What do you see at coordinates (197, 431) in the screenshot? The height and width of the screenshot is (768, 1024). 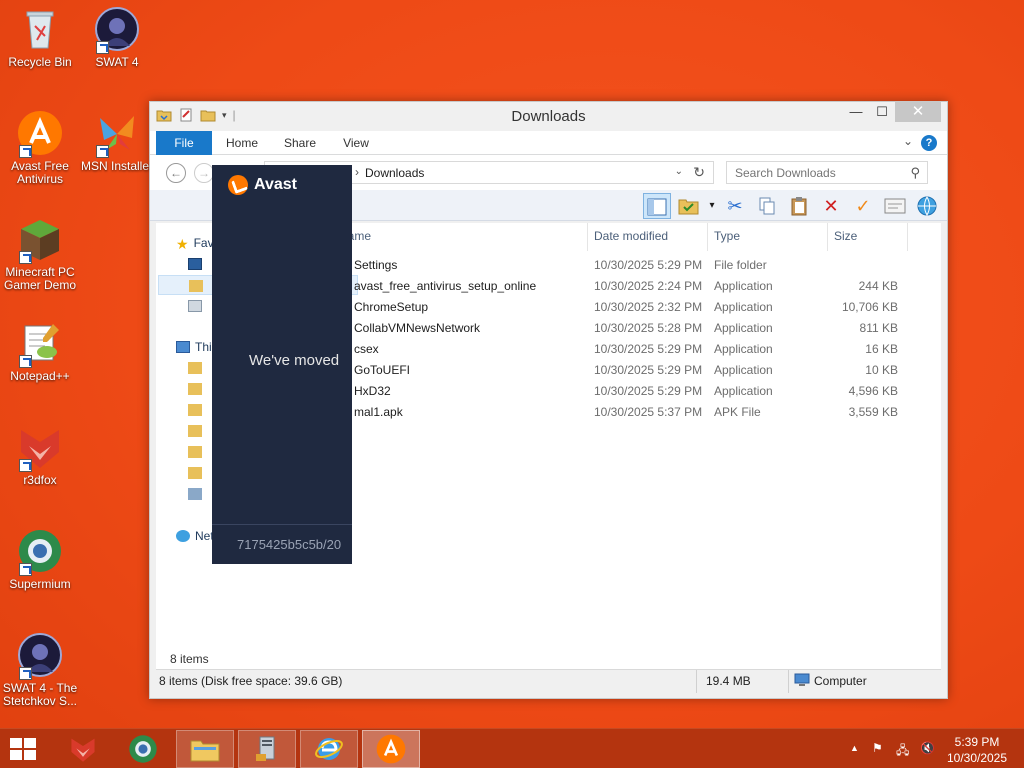 I see `nav-pc-music` at bounding box center [197, 431].